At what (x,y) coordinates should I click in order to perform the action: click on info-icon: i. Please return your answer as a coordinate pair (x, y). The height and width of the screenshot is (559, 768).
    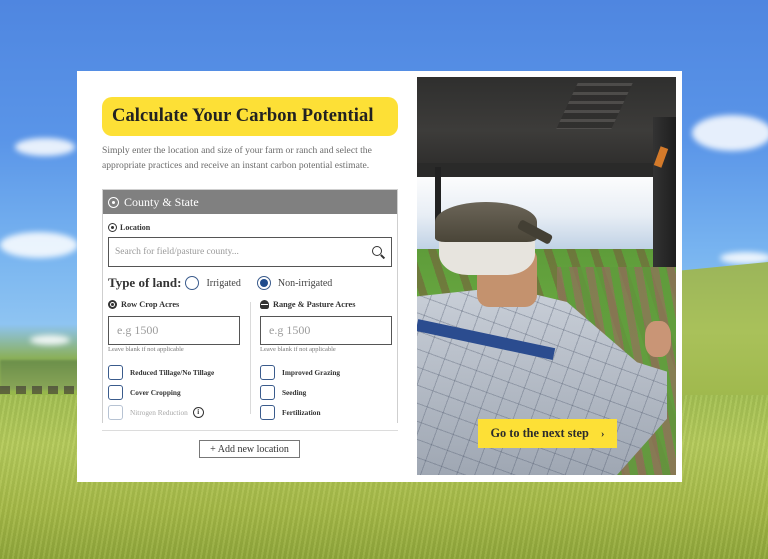
    Looking at the image, I should click on (198, 412).